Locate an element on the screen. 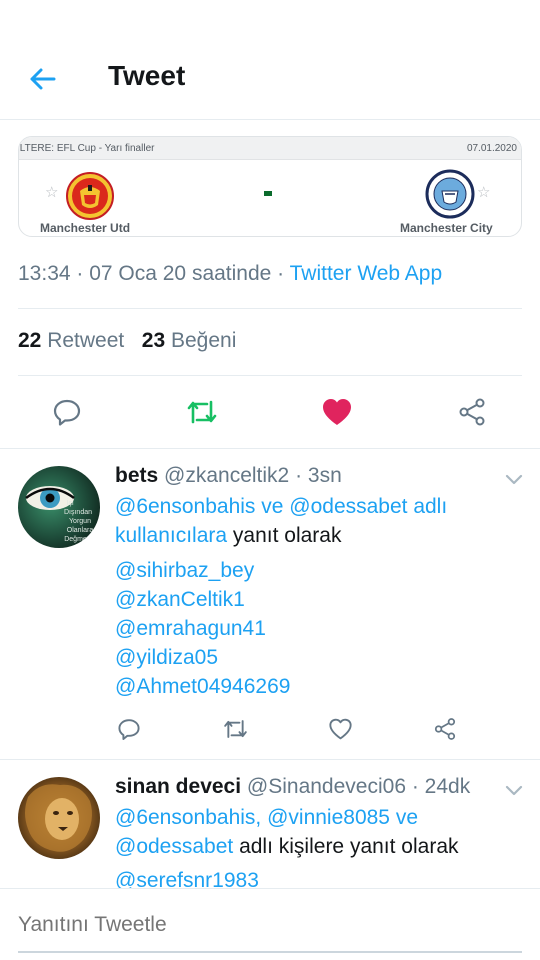  reply-to-mentions: @6ensonbahis ve @odessabet adlı is located at coordinates (281, 507).